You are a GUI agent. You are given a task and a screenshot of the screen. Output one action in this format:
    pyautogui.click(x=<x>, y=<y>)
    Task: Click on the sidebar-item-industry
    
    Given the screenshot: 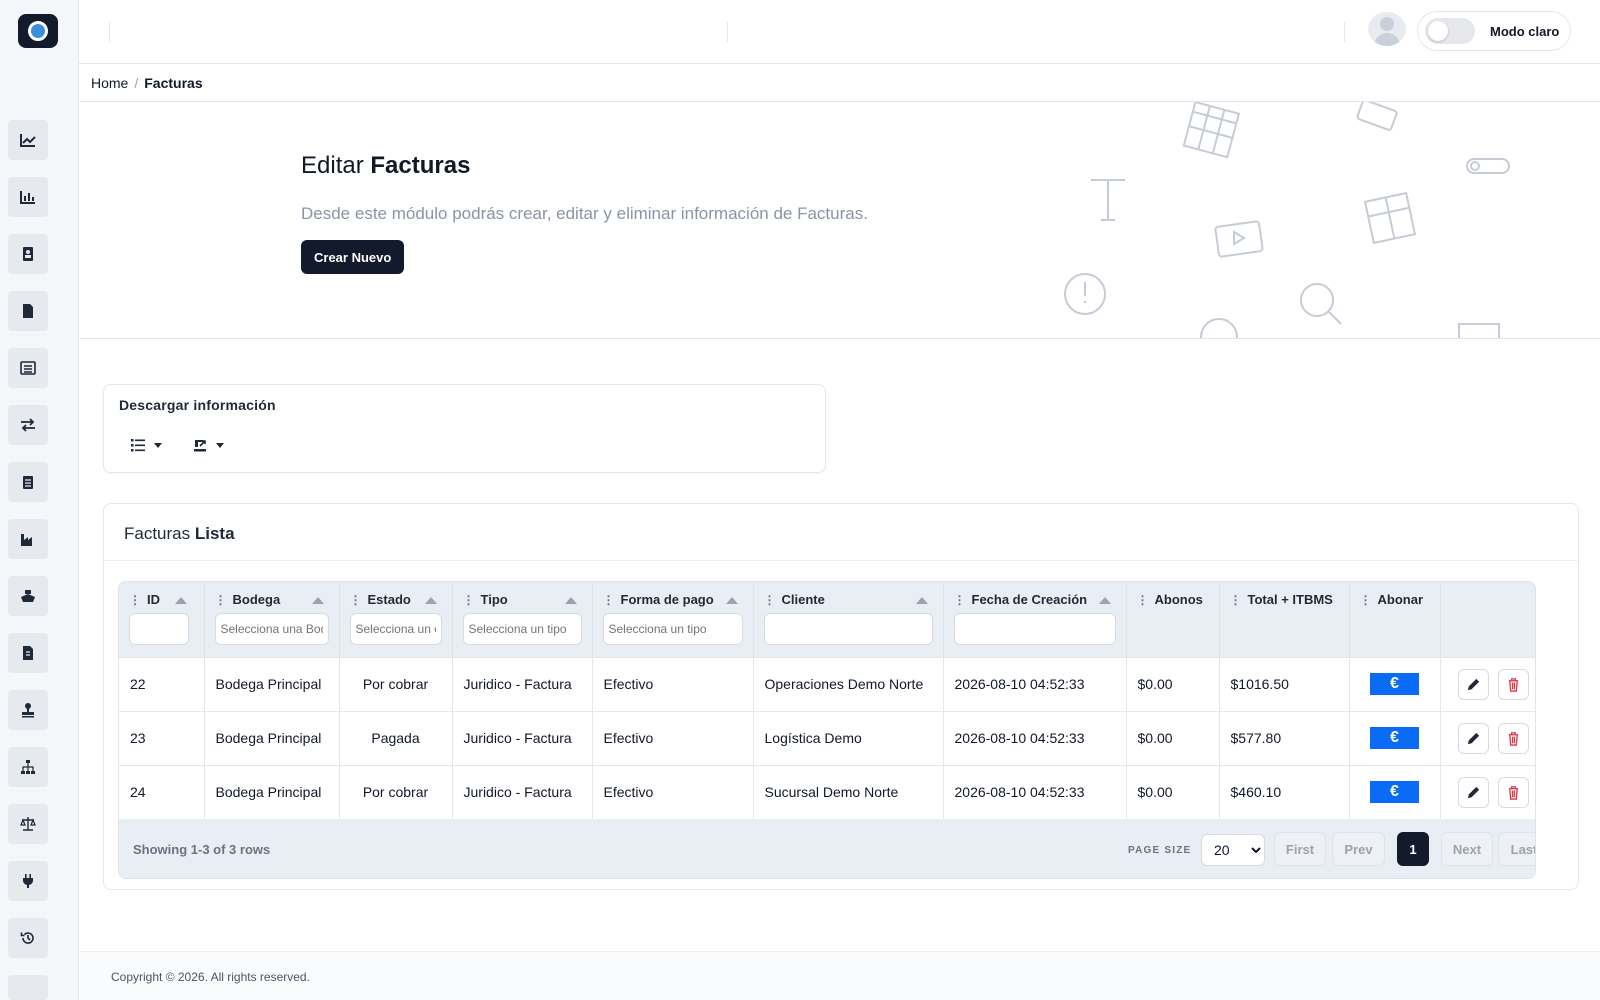 What is the action you would take?
    pyautogui.click(x=28, y=539)
    